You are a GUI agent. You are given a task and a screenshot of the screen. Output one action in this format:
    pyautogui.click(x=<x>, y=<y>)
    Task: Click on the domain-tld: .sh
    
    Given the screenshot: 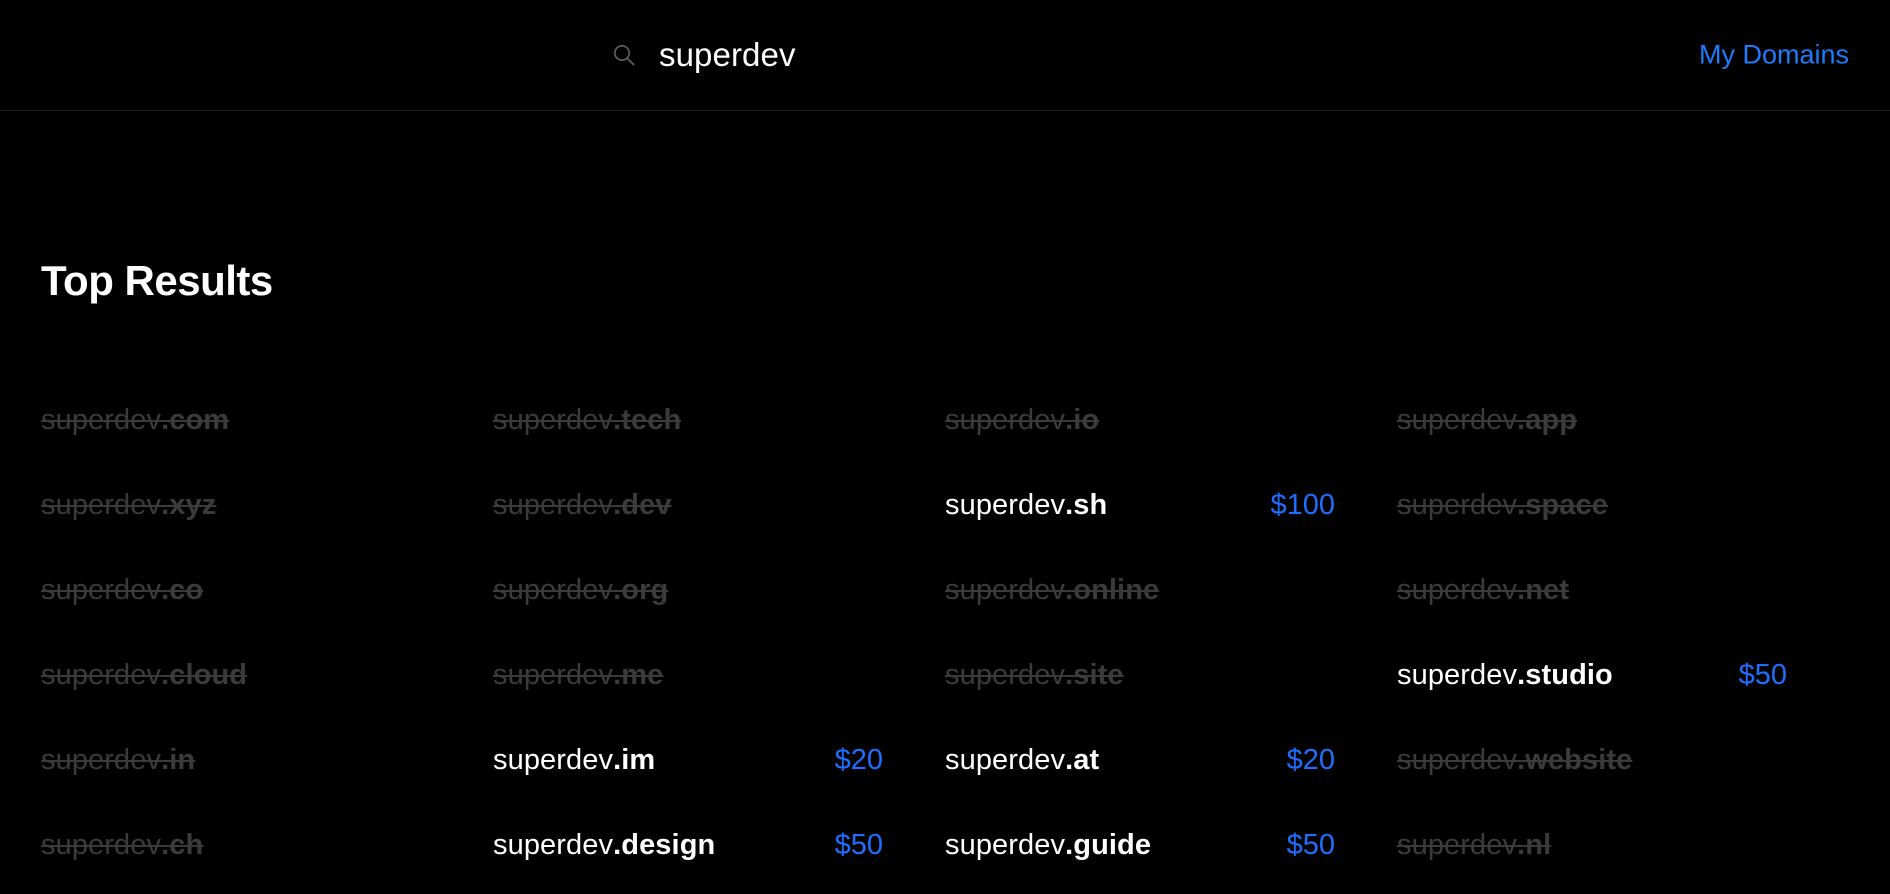 What is the action you would take?
    pyautogui.click(x=1086, y=505)
    